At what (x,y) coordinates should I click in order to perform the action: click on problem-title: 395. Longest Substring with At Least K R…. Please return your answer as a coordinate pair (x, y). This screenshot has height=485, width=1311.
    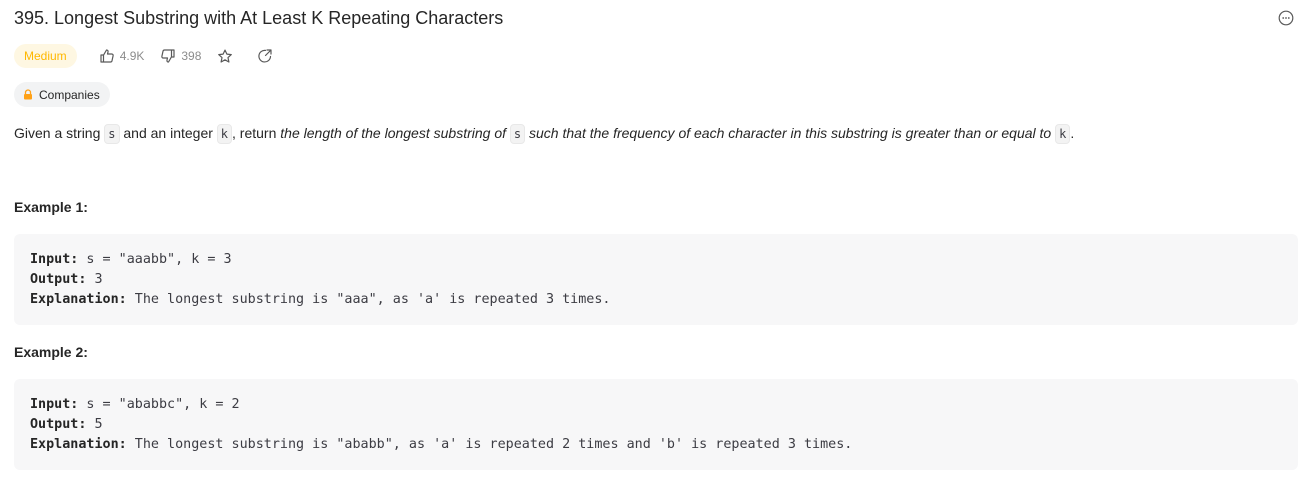
    Looking at the image, I should click on (258, 18).